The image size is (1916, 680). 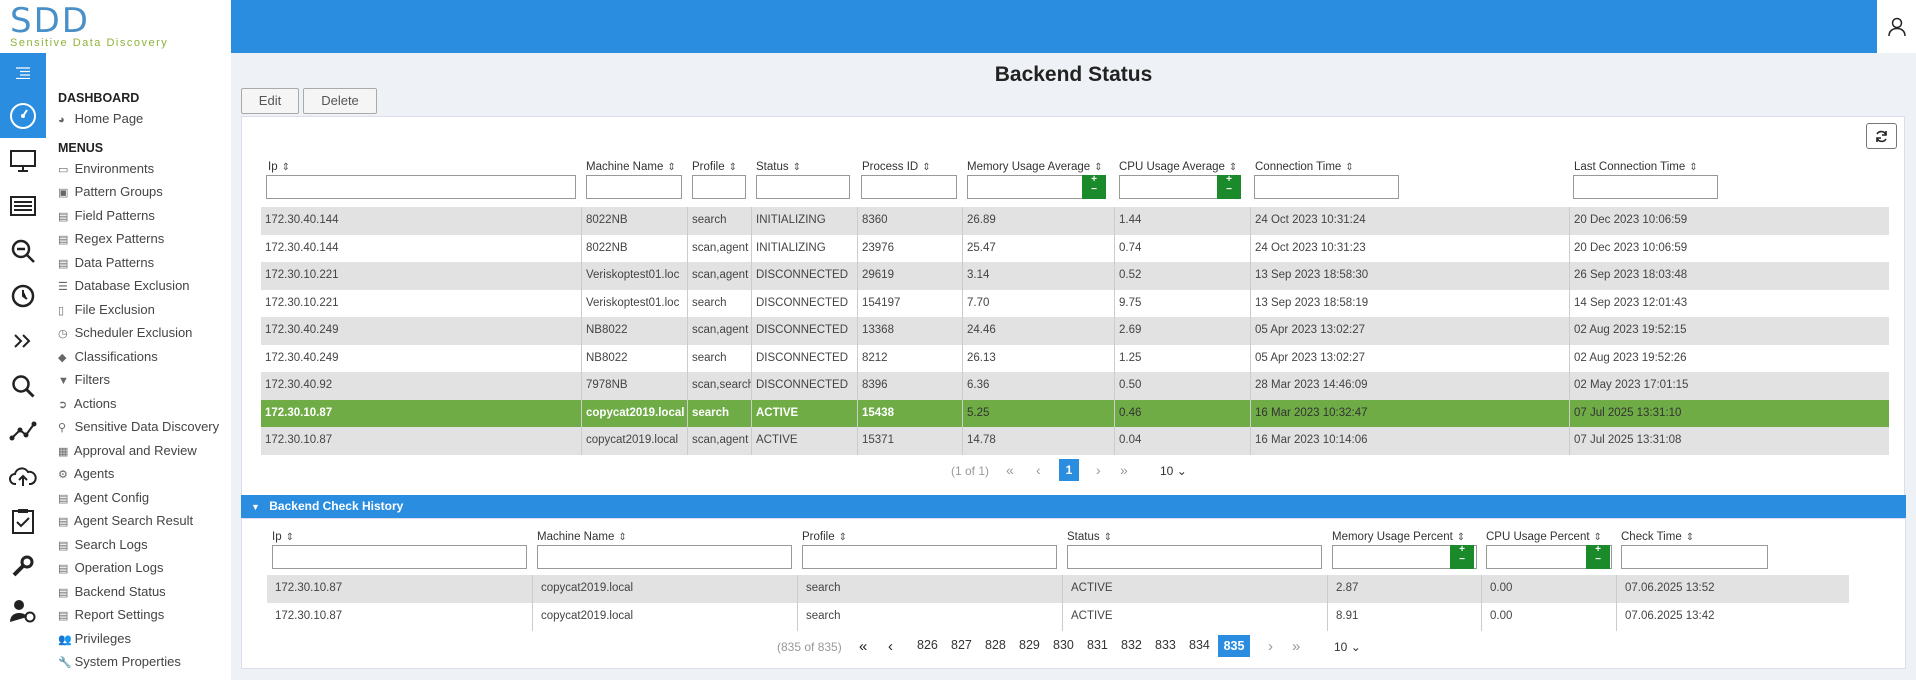 I want to click on col-header-cpu-usage-percent: CPU Usage Percent ⇕, so click(x=1544, y=537).